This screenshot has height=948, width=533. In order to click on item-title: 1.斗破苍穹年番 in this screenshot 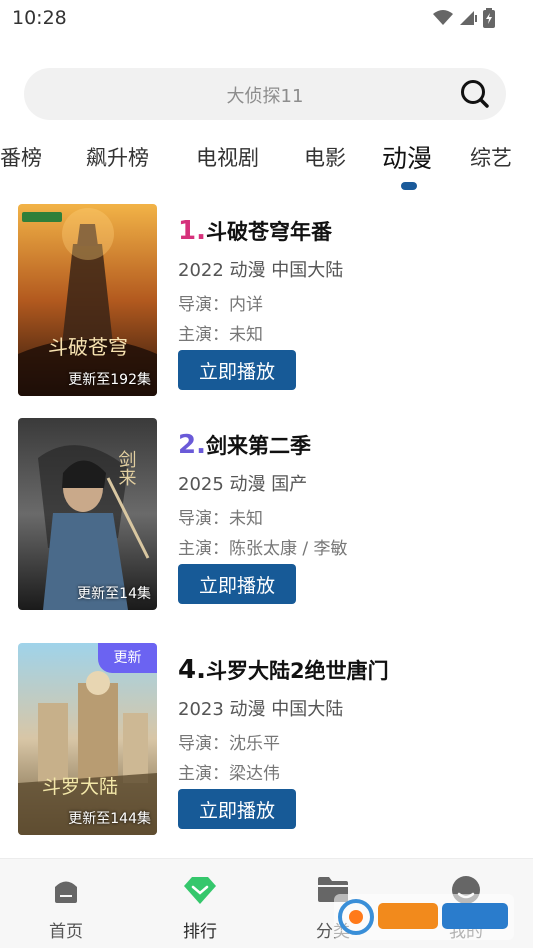, I will do `click(255, 231)`.